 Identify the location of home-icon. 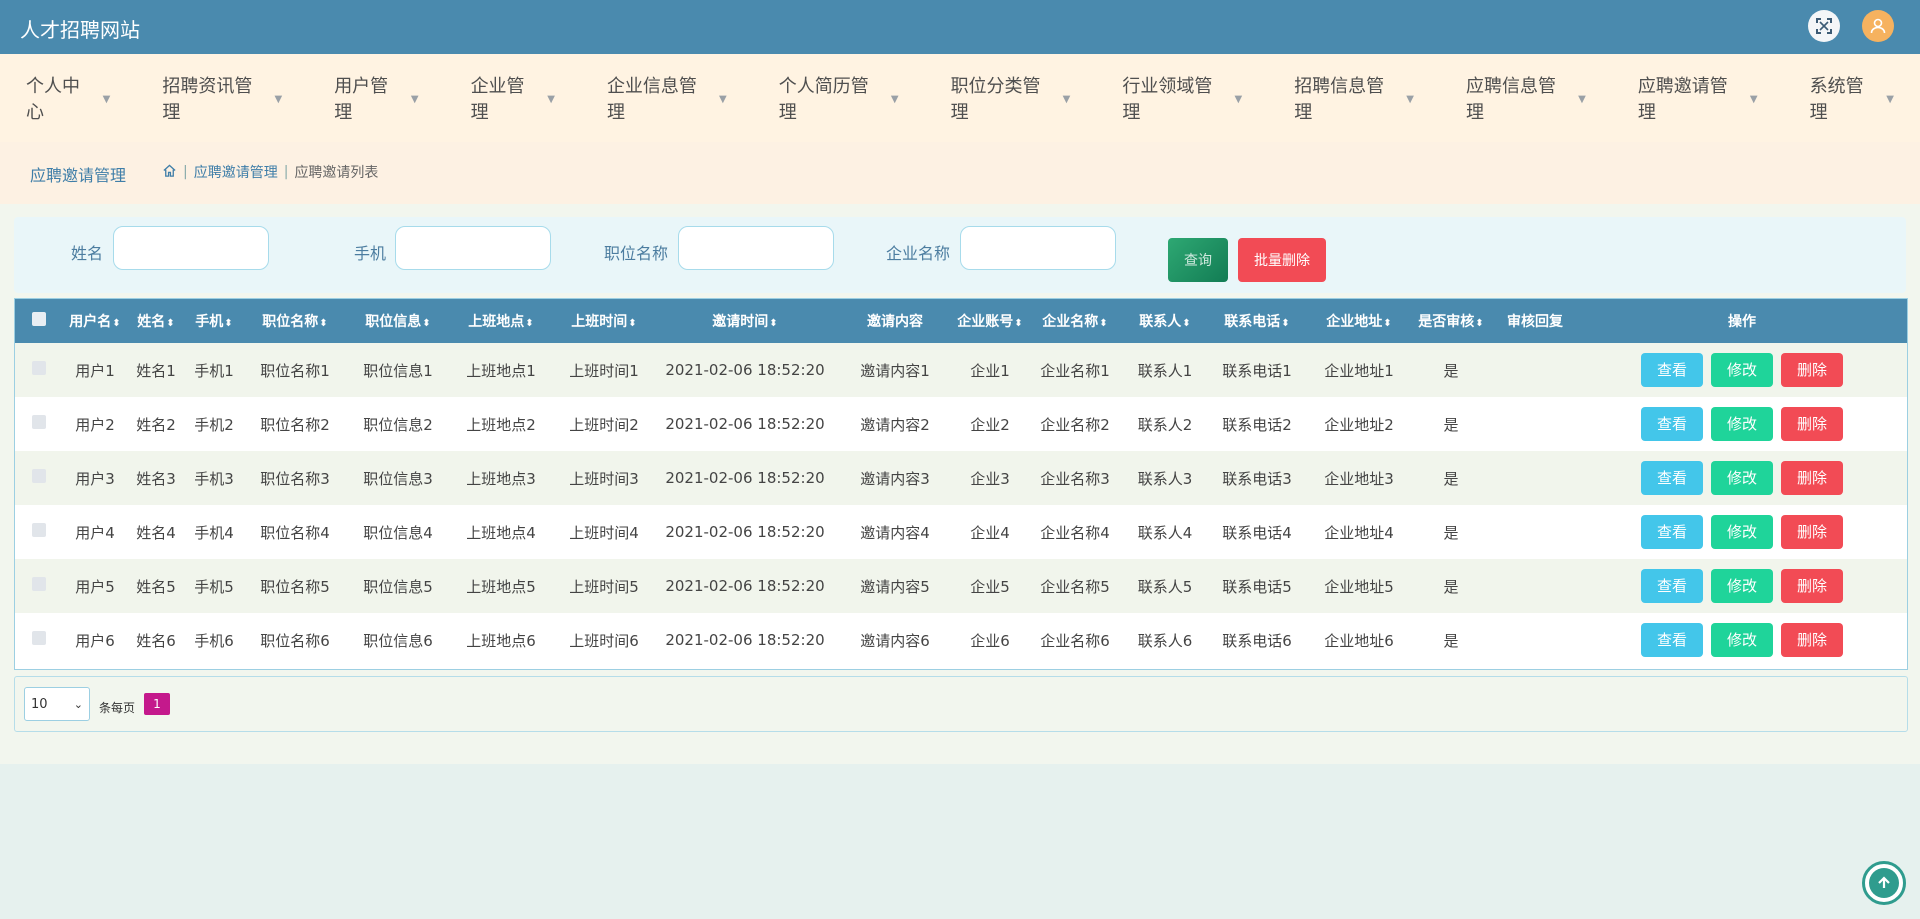
(169, 172).